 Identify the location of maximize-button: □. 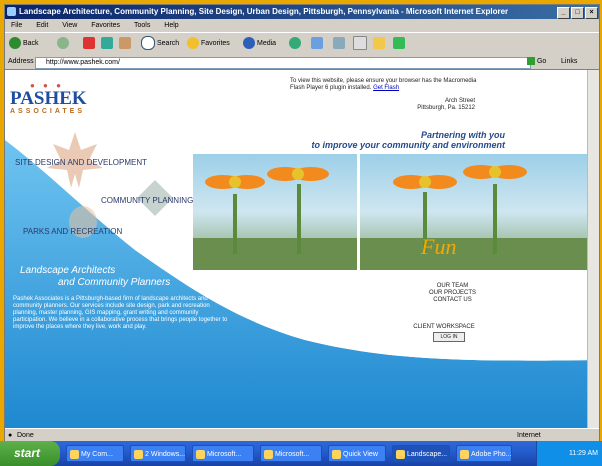
(577, 13).